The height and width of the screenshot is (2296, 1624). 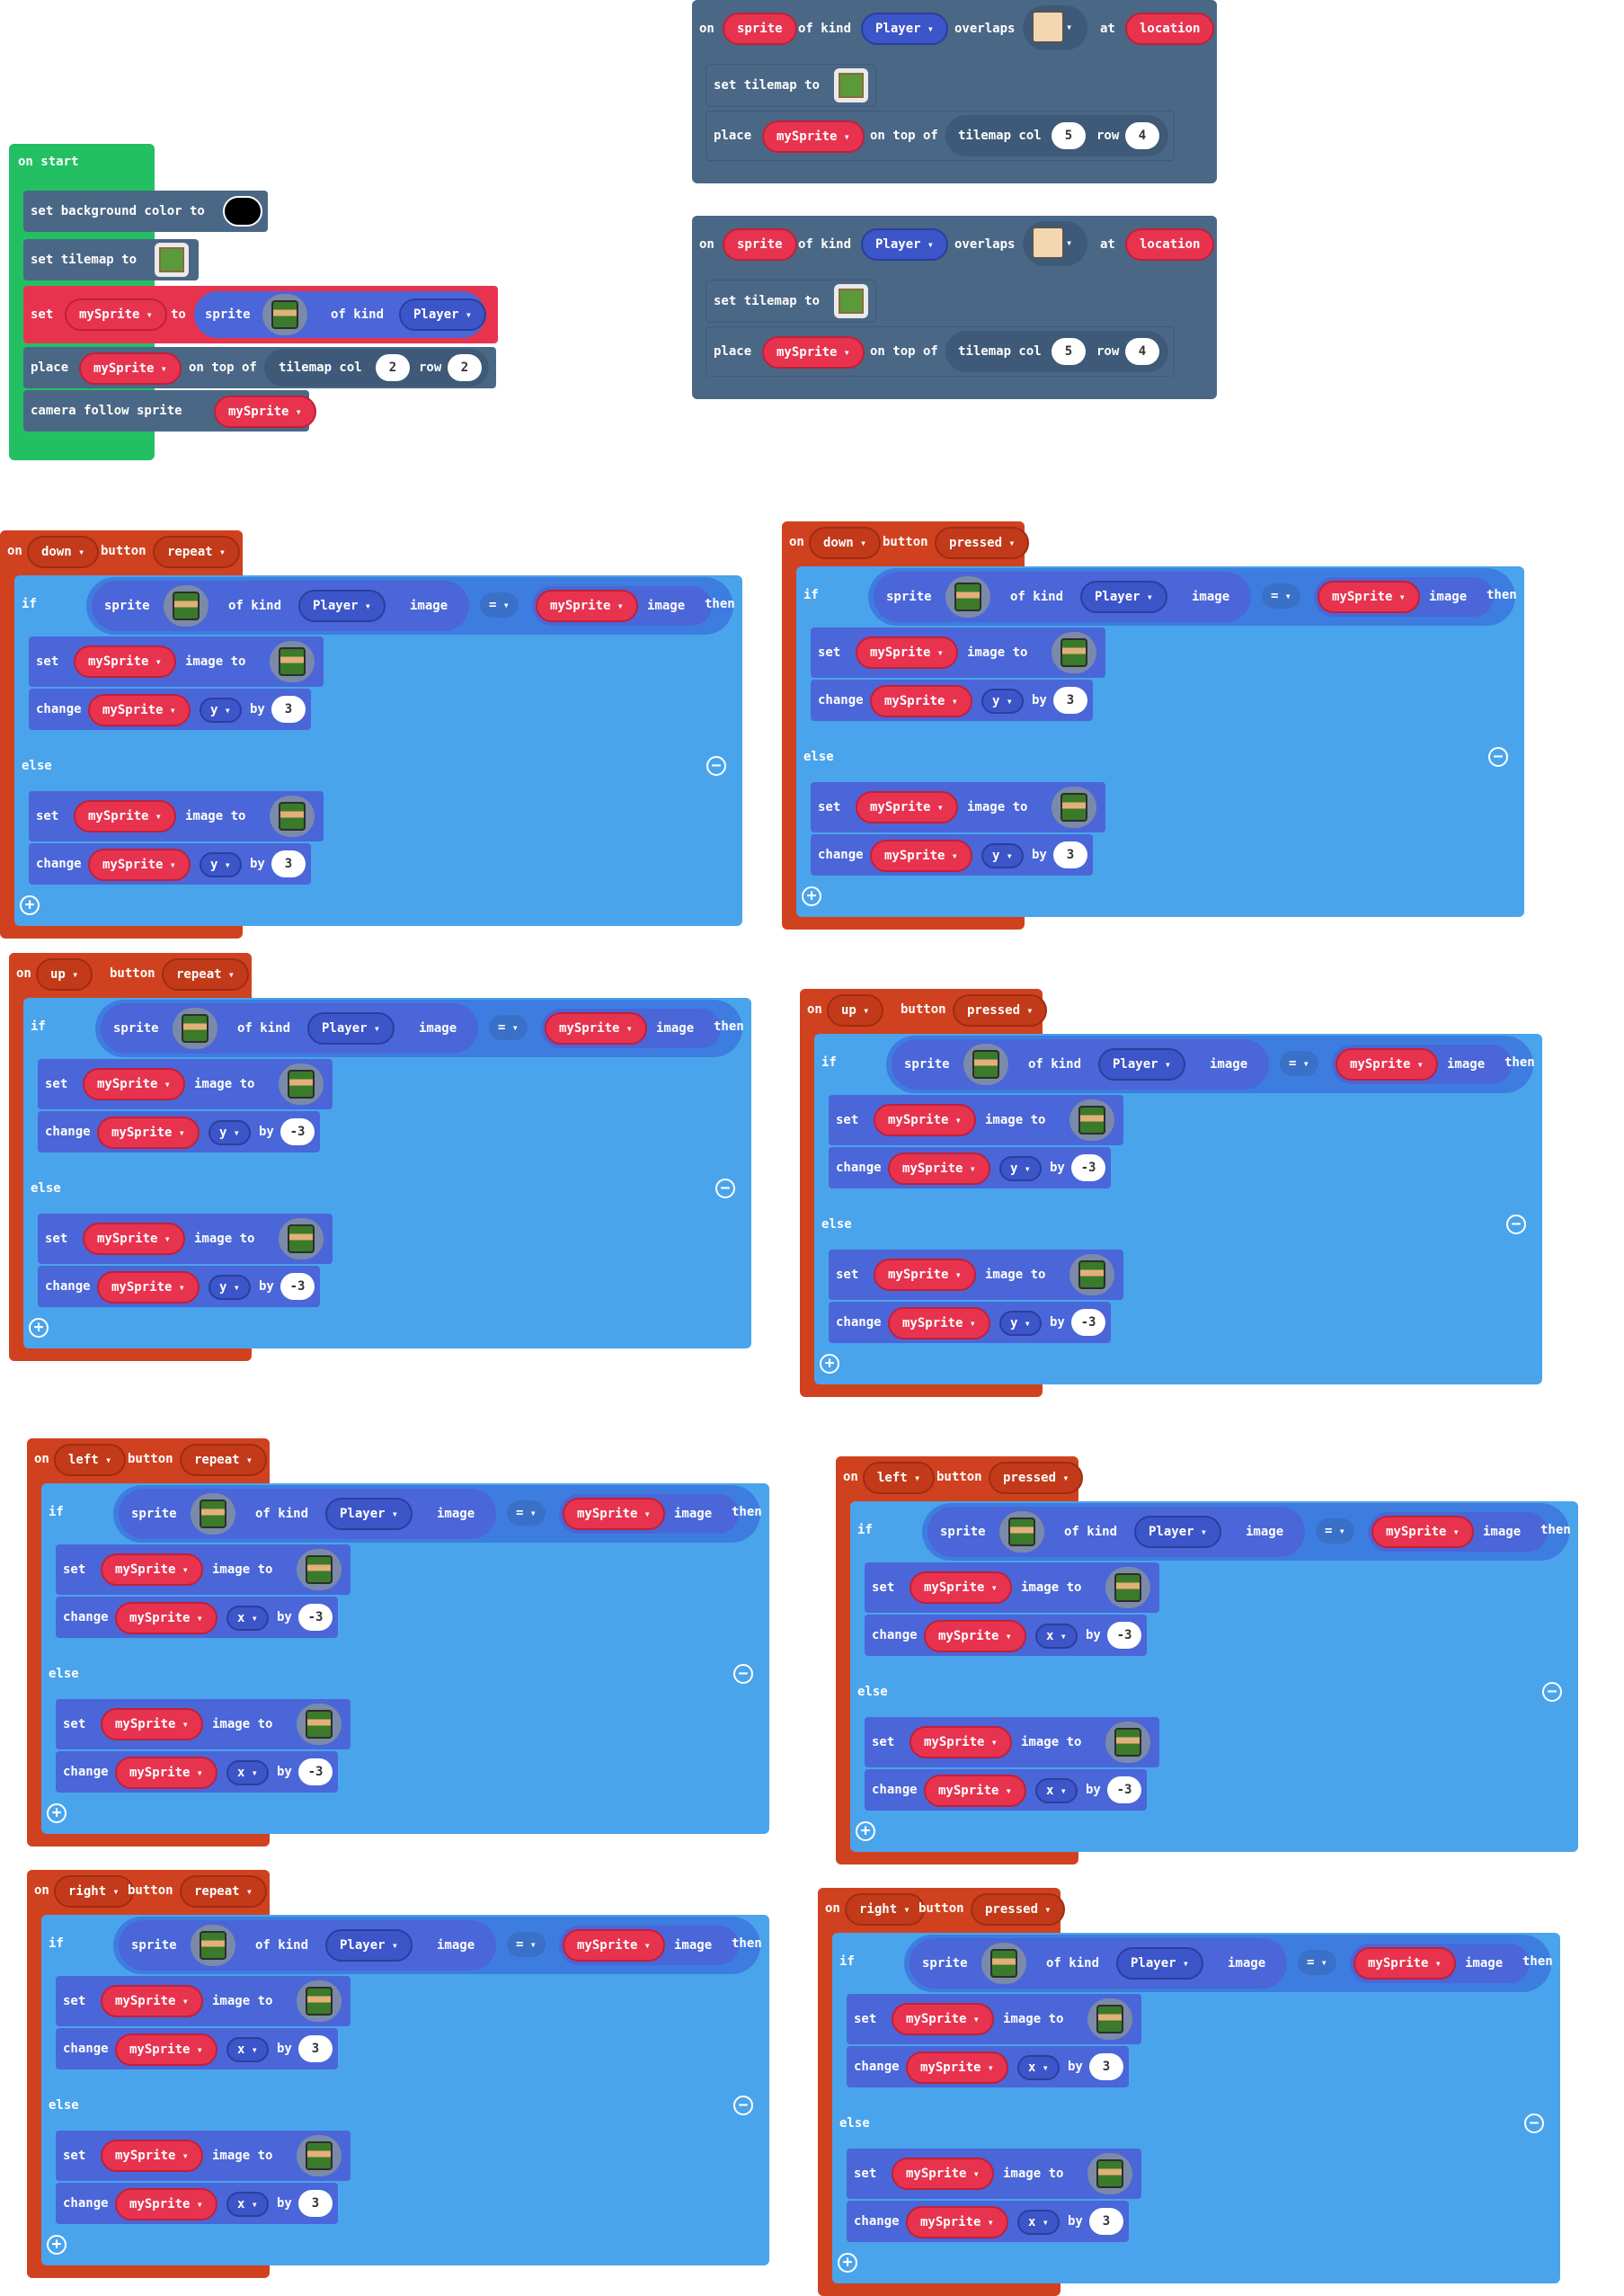 I want to click on tile-dropdown, so click(x=1055, y=243).